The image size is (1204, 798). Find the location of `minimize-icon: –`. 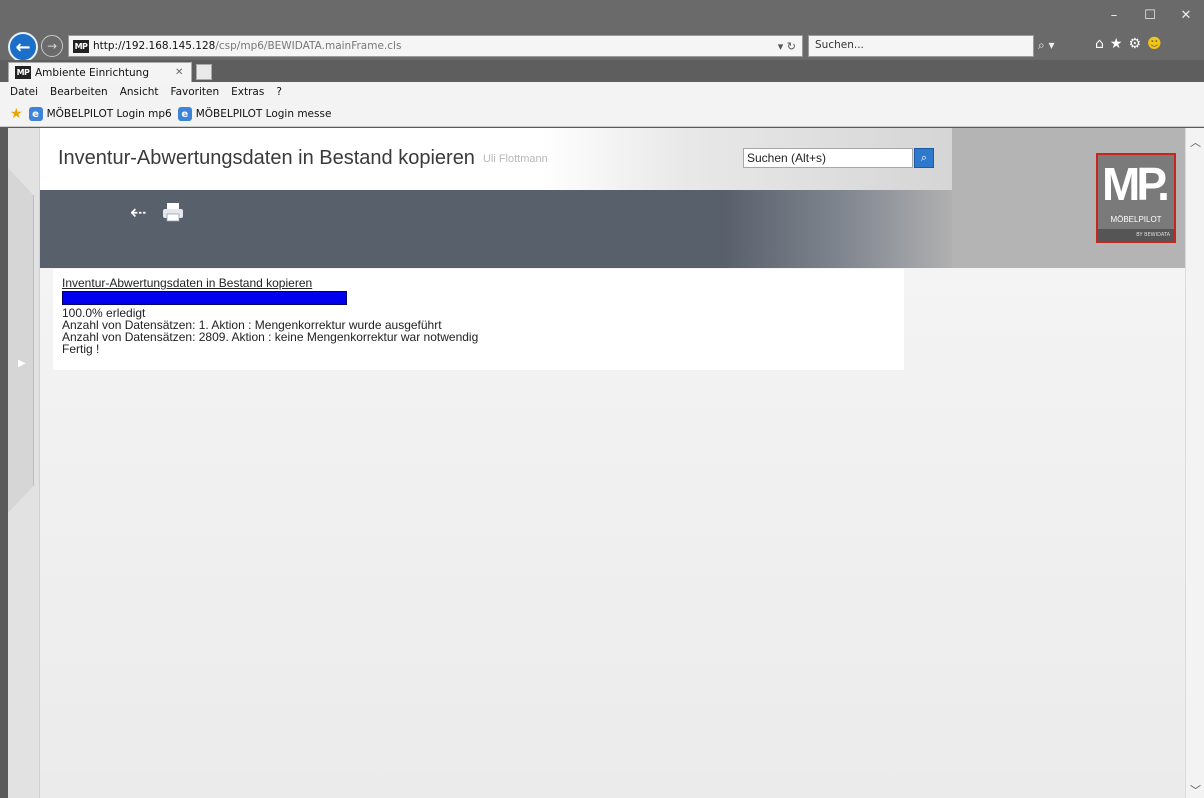

minimize-icon: – is located at coordinates (1114, 15).